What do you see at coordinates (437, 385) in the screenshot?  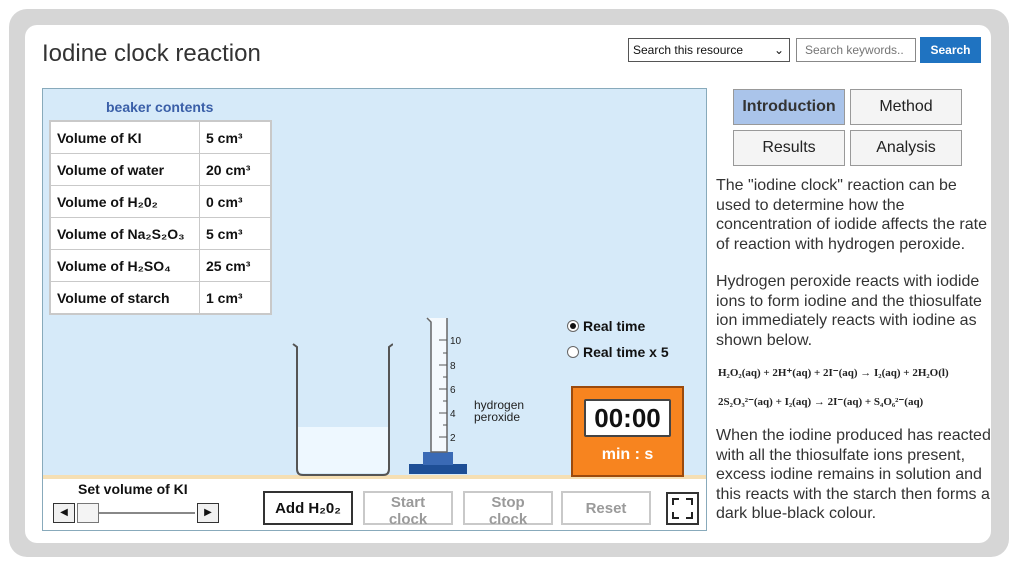 I see `cylinder-glass` at bounding box center [437, 385].